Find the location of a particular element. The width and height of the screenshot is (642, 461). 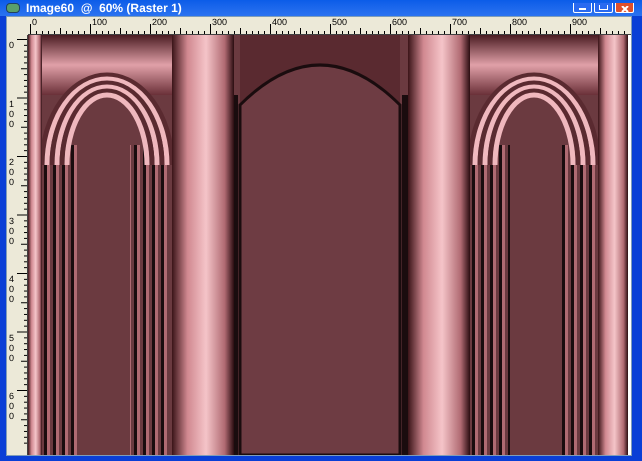

maximize-icon is located at coordinates (603, 7).